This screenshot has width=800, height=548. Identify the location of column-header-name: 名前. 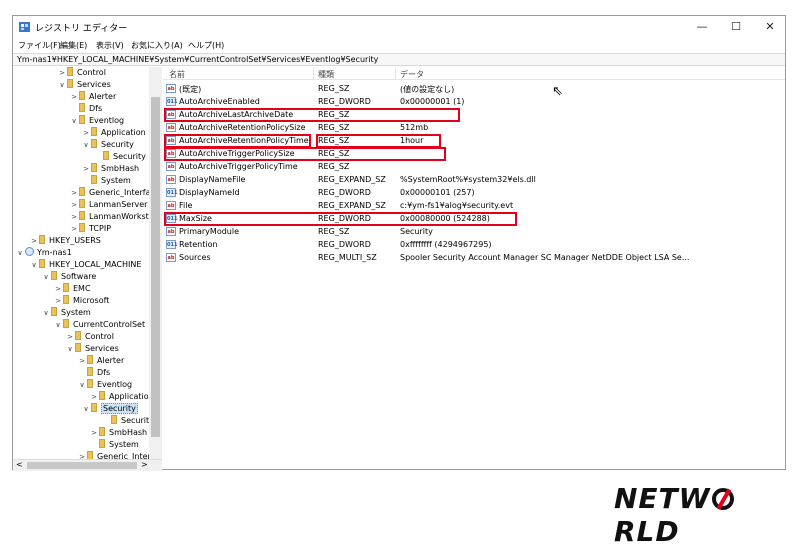
(177, 74).